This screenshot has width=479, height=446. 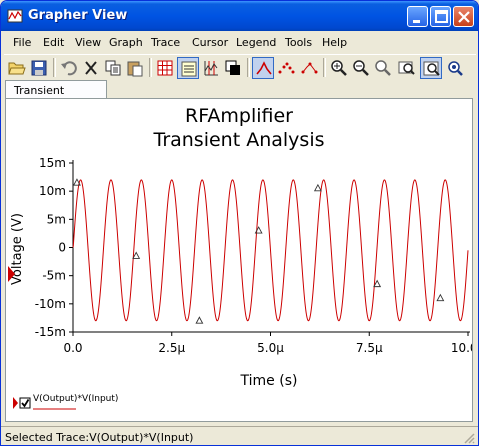 I want to click on open-icon, so click(x=17, y=68).